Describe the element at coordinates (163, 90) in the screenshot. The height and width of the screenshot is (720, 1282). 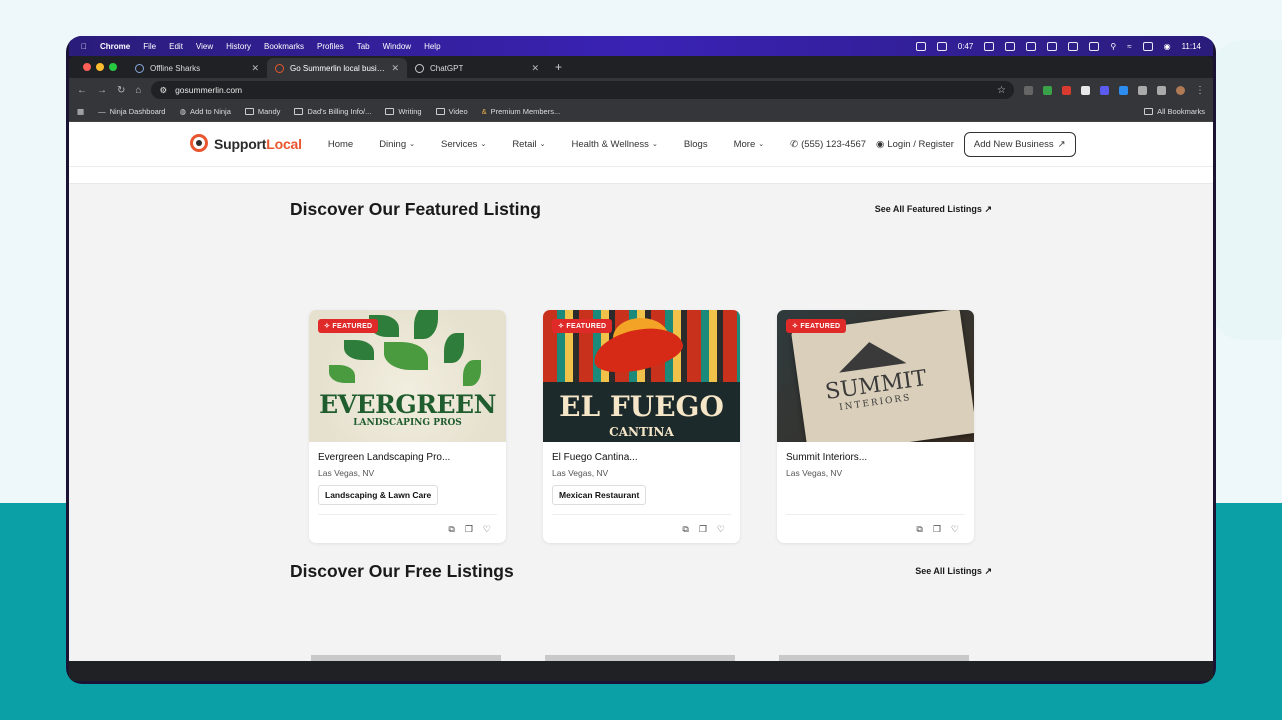
I see `site-settings-icon: ⚙` at that location.